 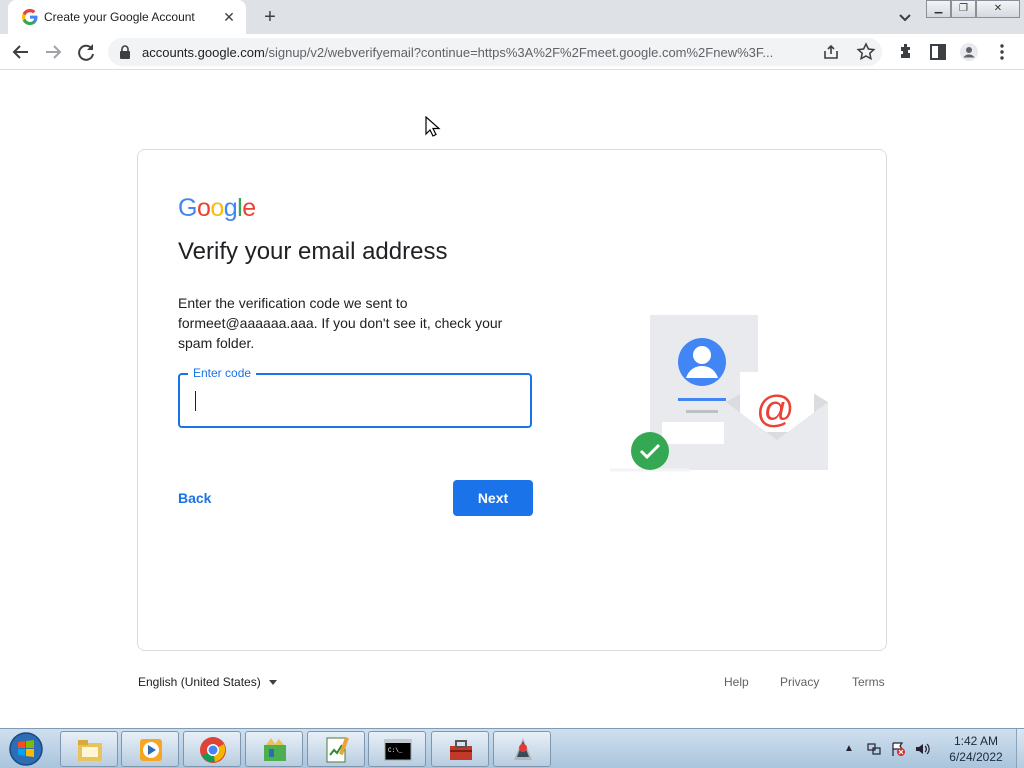 I want to click on app-icon, so click(x=275, y=749).